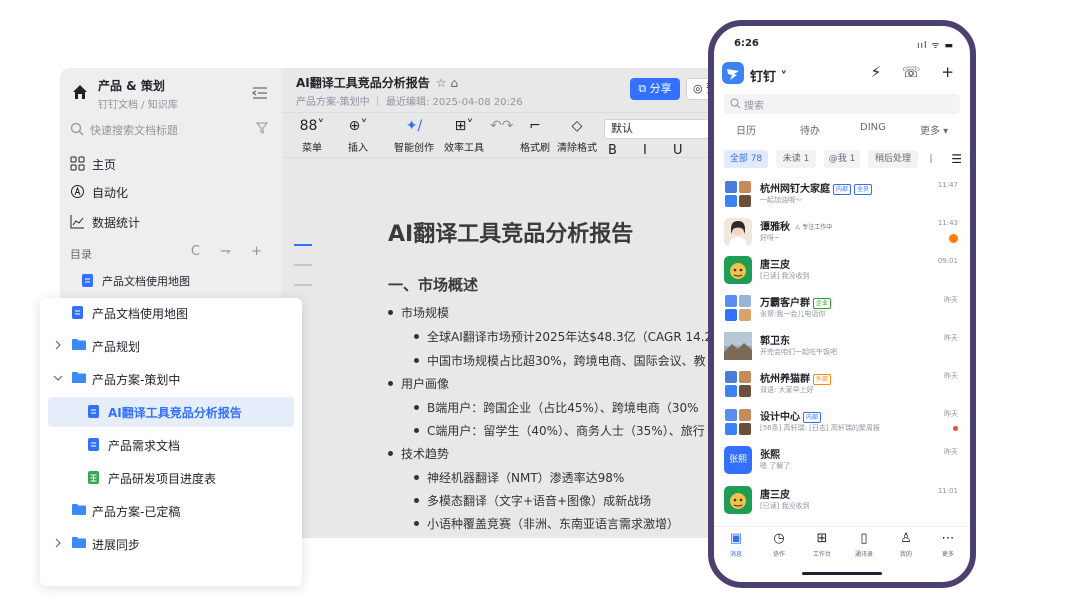 Image resolution: width=1080 pixels, height=608 pixels. I want to click on ai-create-button: ✦/ 智能创作, so click(414, 135).